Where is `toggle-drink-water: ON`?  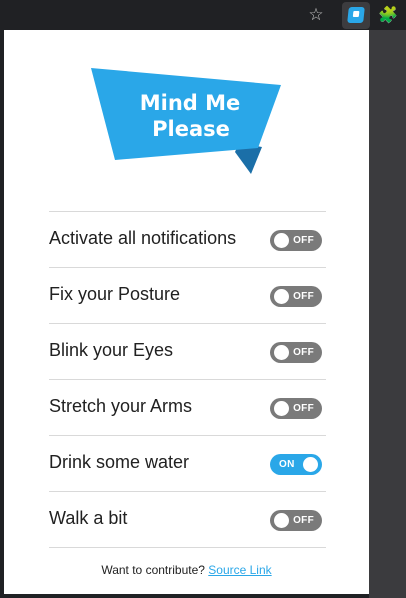
toggle-drink-water: ON is located at coordinates (296, 464).